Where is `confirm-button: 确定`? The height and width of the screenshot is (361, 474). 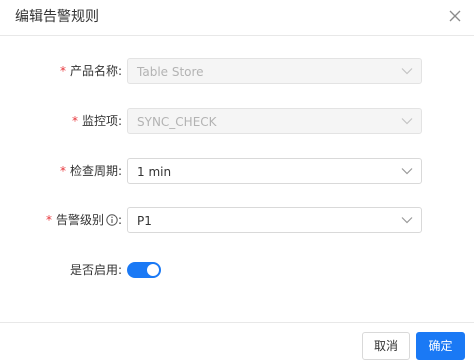 confirm-button: 确定 is located at coordinates (440, 346).